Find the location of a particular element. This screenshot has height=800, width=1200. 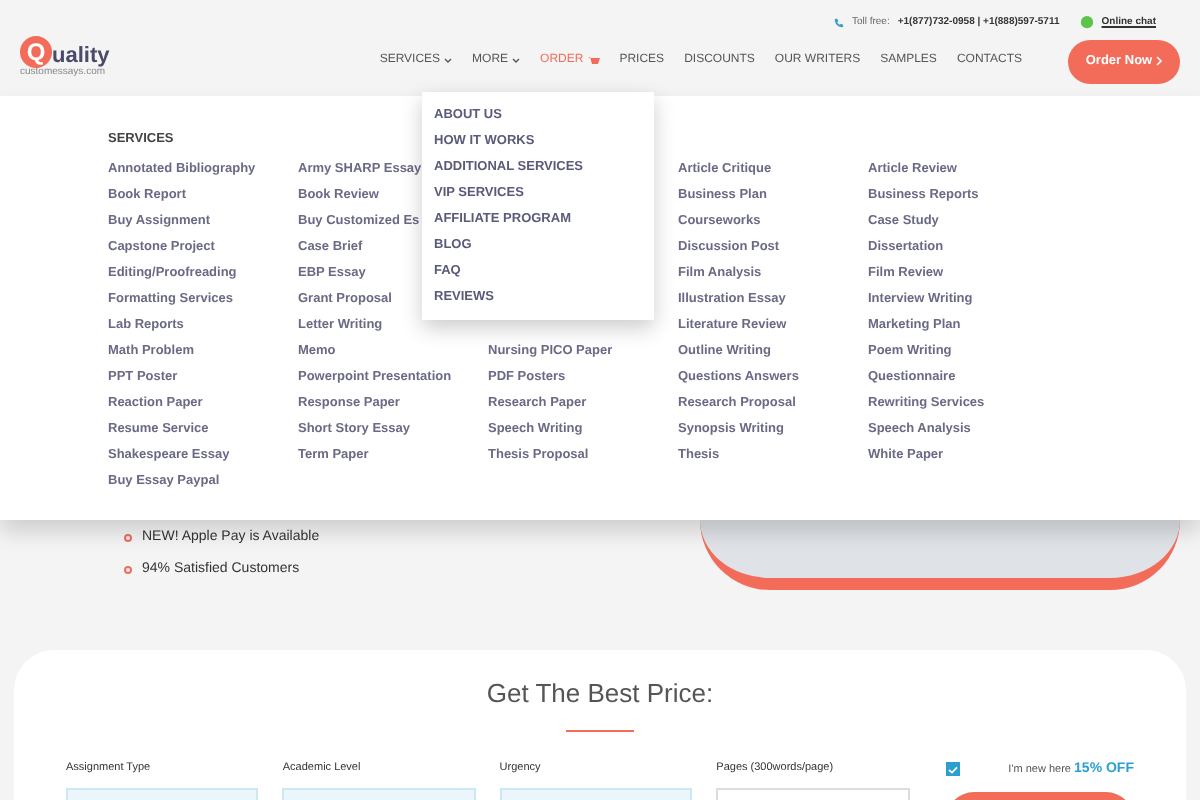

chevron-right-icon is located at coordinates (1159, 61).